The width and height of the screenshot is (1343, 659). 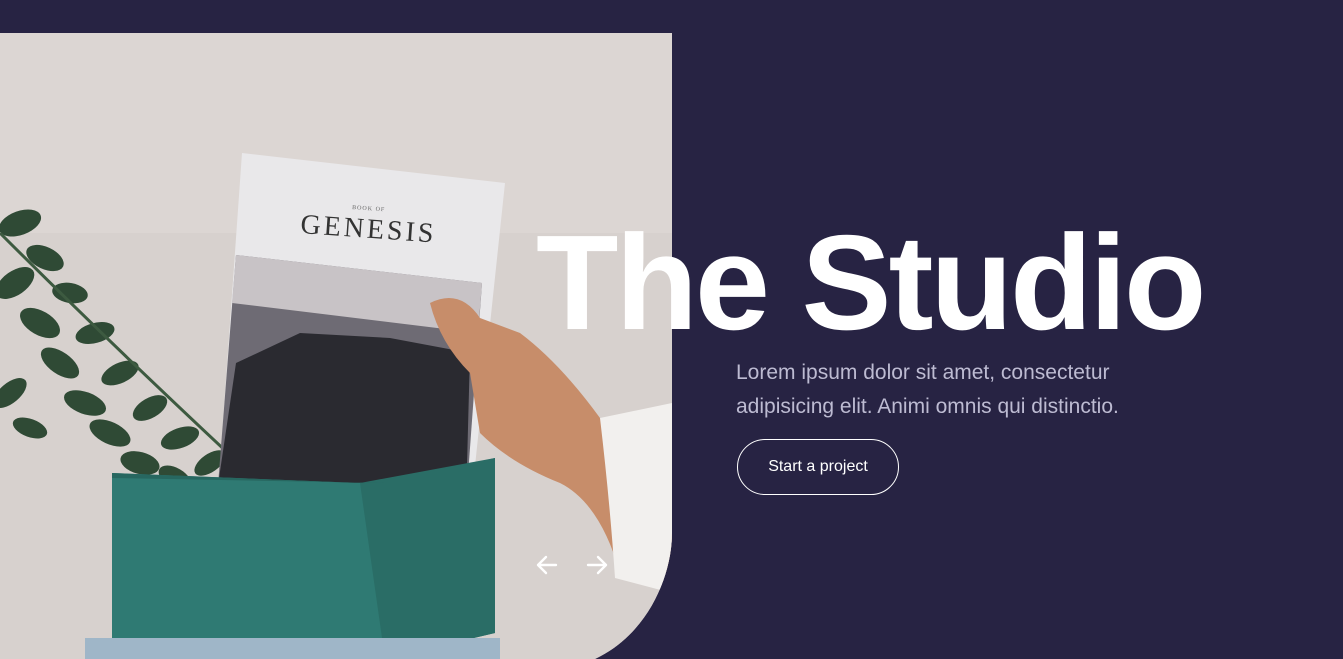 I want to click on arrow-left-icon, so click(x=547, y=565).